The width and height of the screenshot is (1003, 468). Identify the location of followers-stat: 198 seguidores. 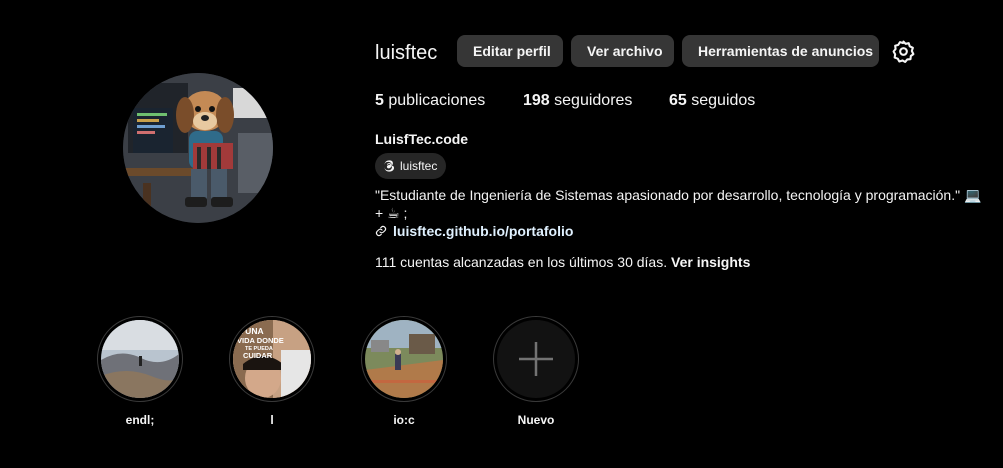
(577, 101).